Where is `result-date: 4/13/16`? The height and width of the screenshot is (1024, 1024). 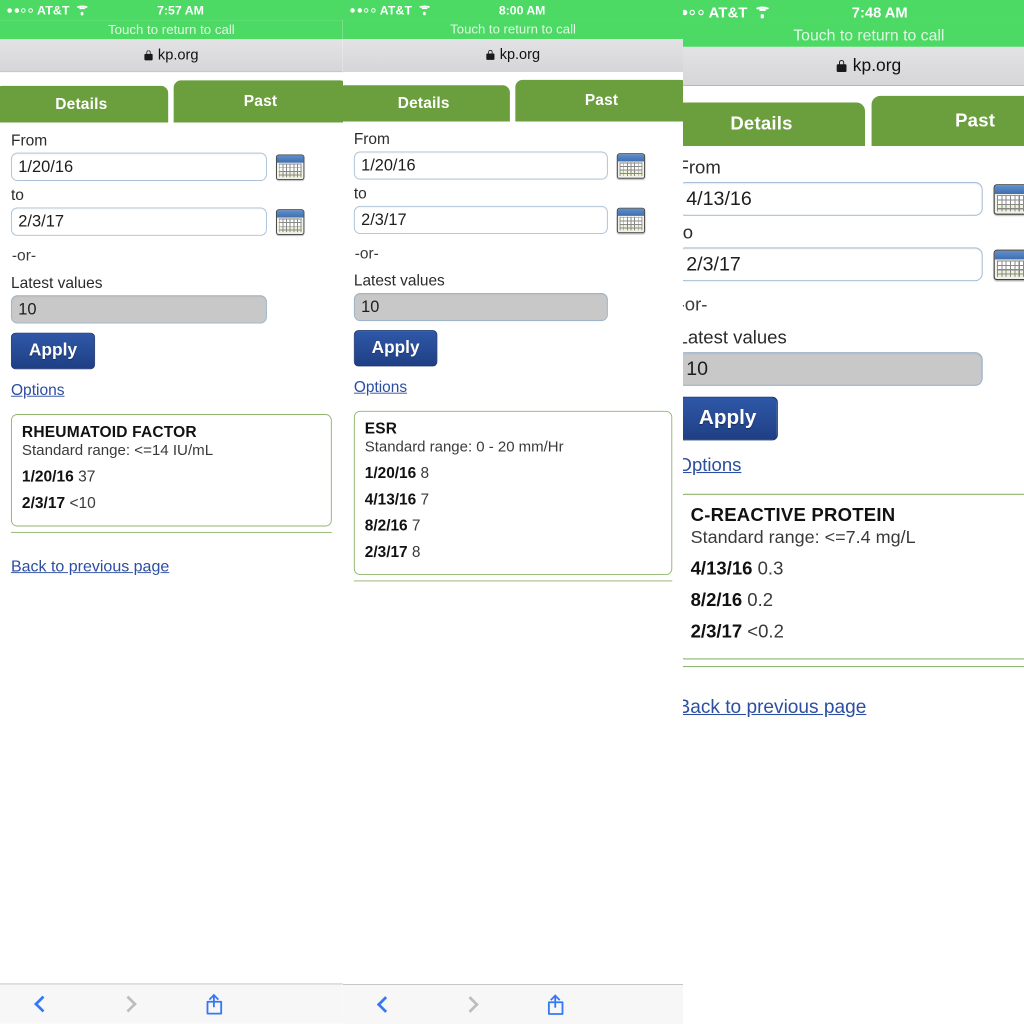
result-date: 4/13/16 is located at coordinates (390, 499).